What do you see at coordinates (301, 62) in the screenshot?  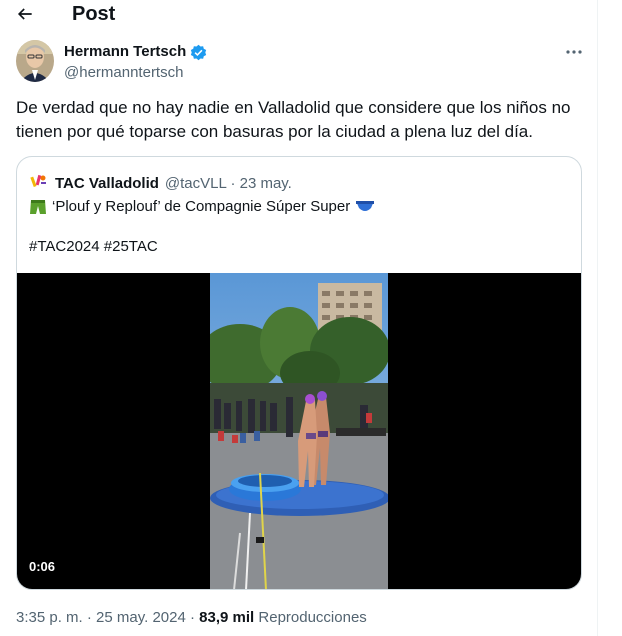 I see `author-row: Hermann Tertsch @hermanntertsch` at bounding box center [301, 62].